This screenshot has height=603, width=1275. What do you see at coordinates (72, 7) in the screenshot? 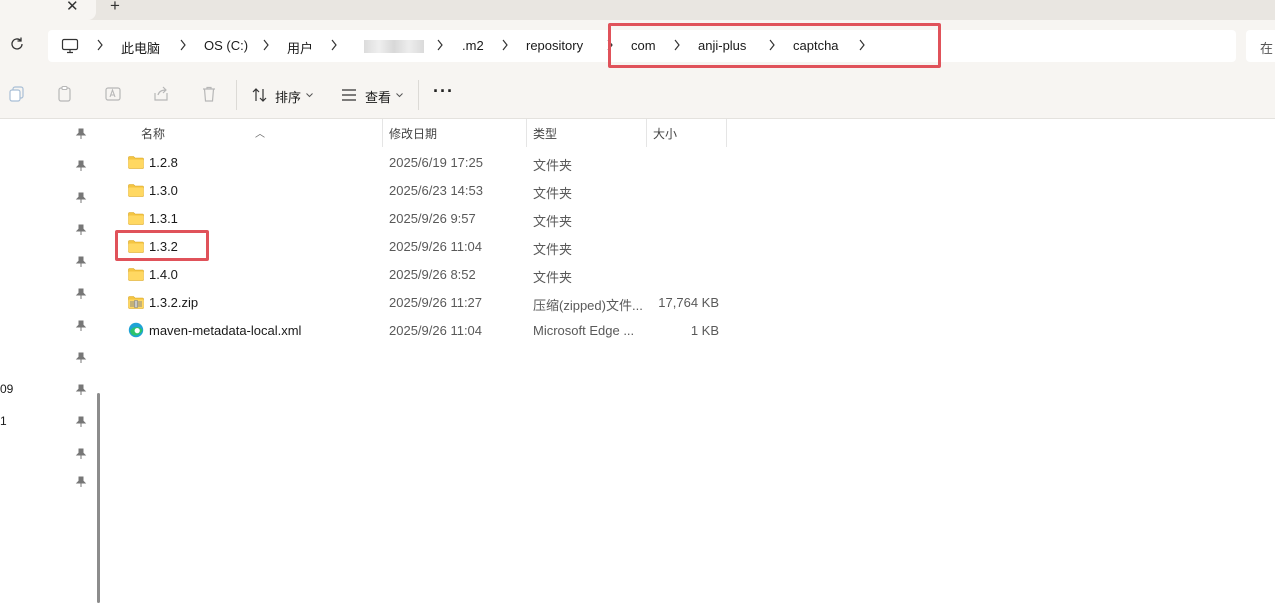
I see `close-tab-icon: ✕` at bounding box center [72, 7].